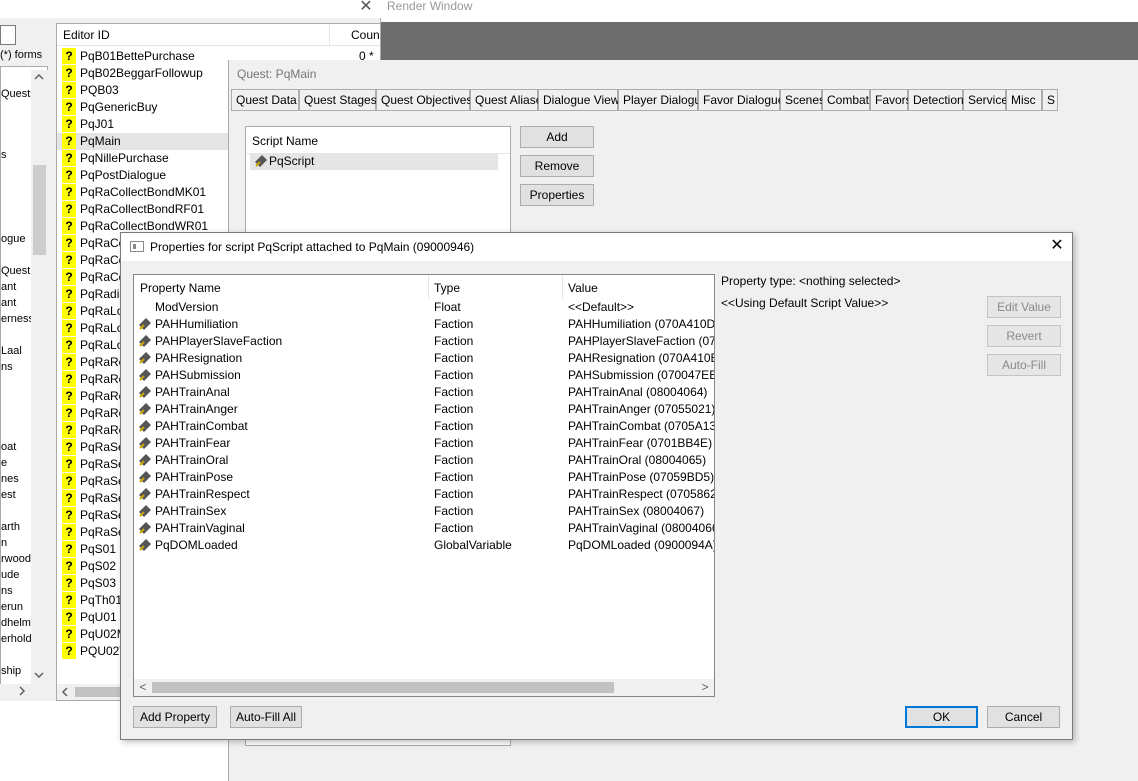 This screenshot has width=1138, height=781. I want to click on tab-combat: Combat, so click(846, 100).